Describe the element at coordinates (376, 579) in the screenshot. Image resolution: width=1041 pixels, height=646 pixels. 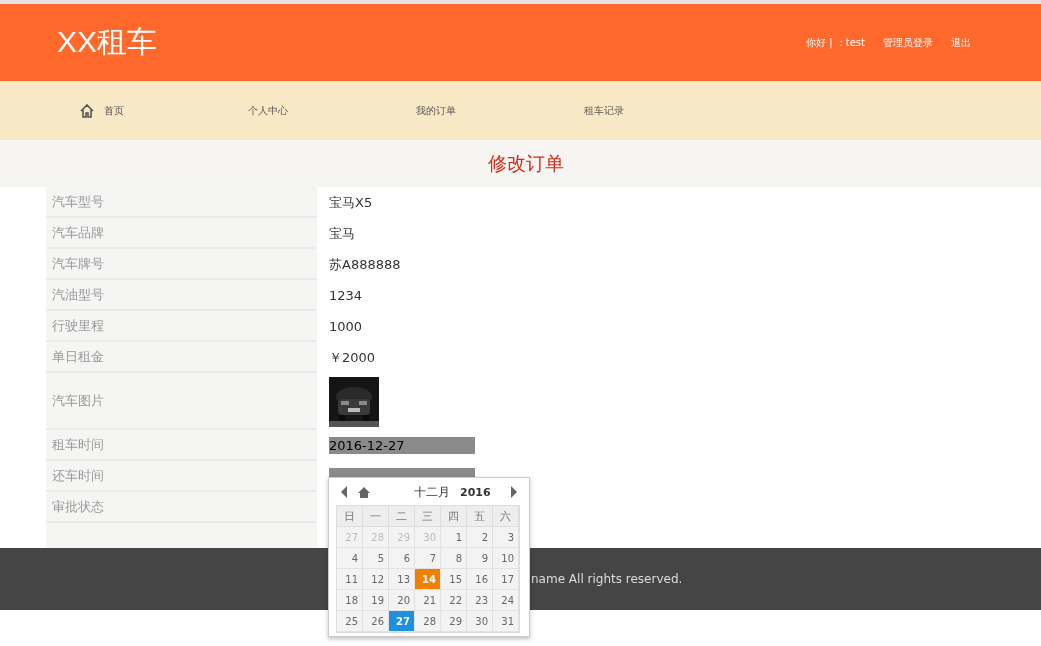
I see `calendar-day: 12` at that location.